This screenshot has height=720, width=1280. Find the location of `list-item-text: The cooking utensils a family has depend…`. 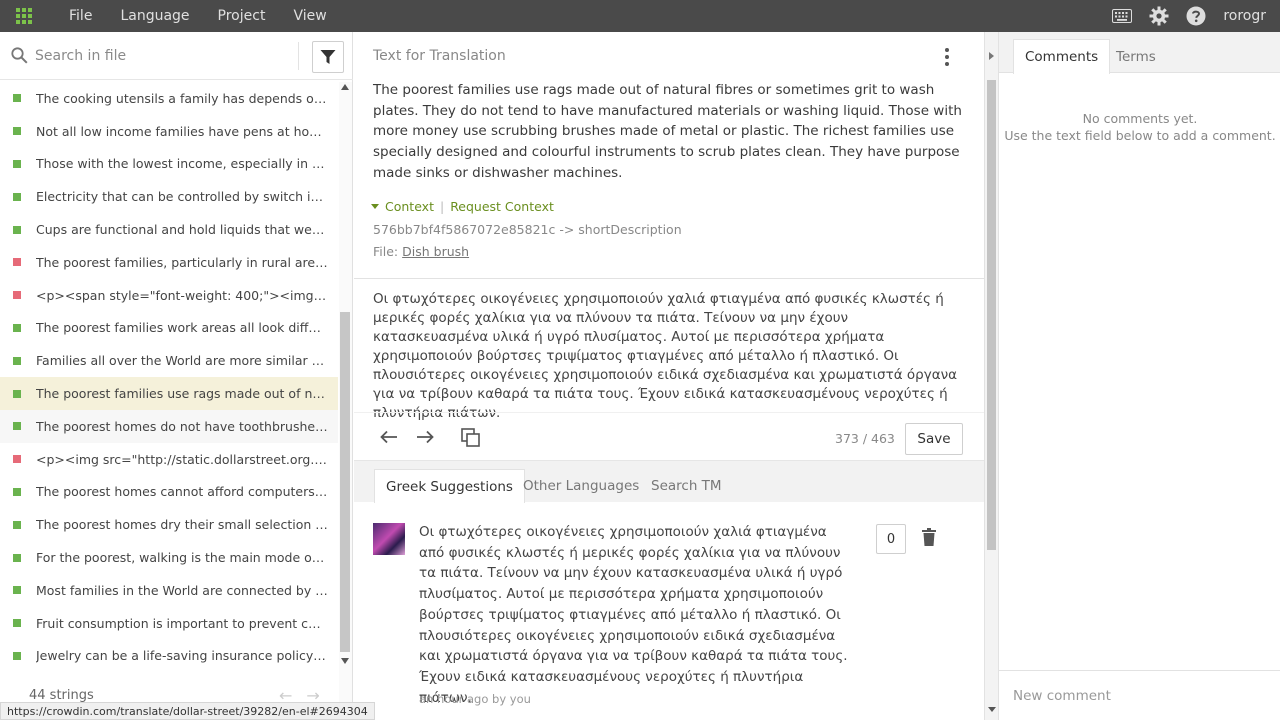

list-item-text: The cooking utensils a family has depend… is located at coordinates (182, 98).